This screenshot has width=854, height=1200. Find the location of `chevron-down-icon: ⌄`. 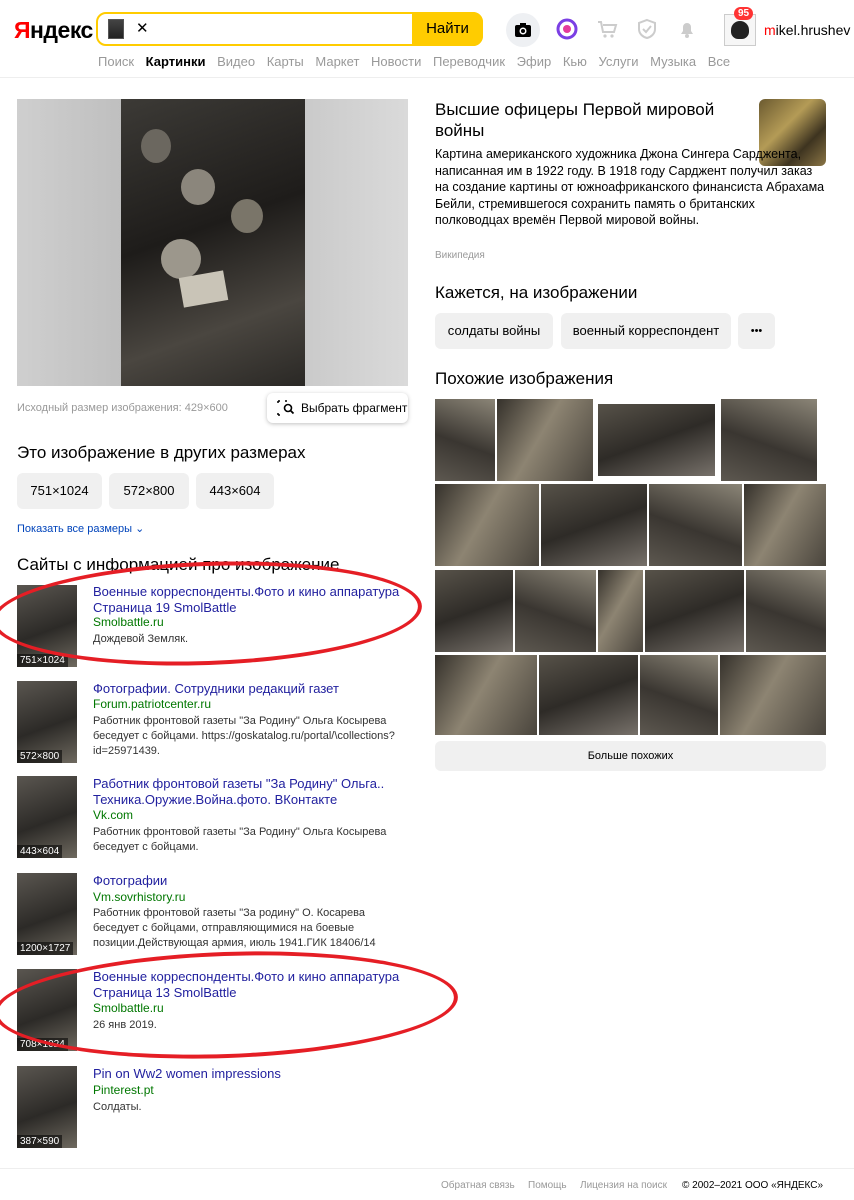

chevron-down-icon: ⌄ is located at coordinates (140, 529).